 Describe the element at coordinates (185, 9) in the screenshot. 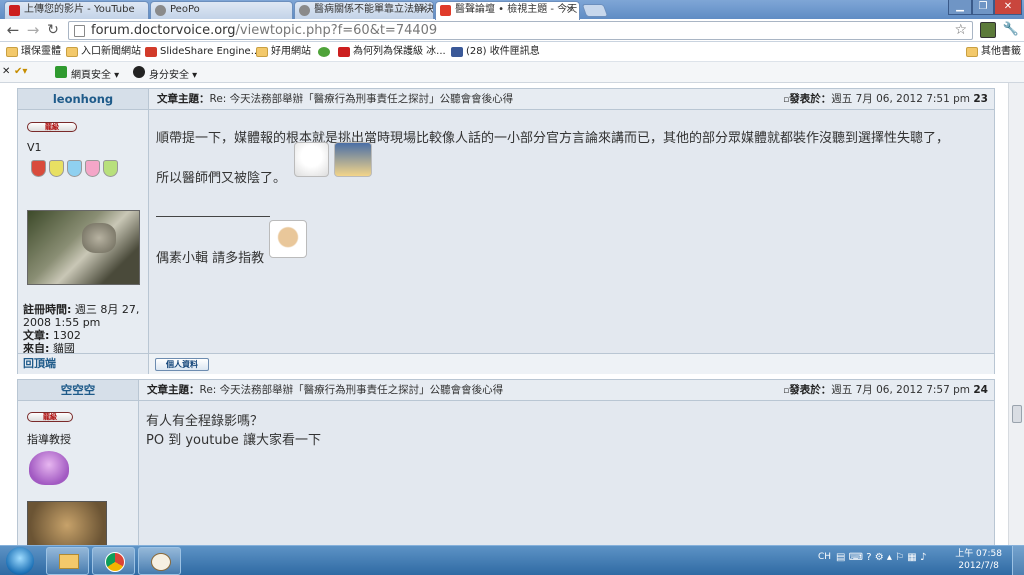

I see `tab-title: PeoPo` at that location.